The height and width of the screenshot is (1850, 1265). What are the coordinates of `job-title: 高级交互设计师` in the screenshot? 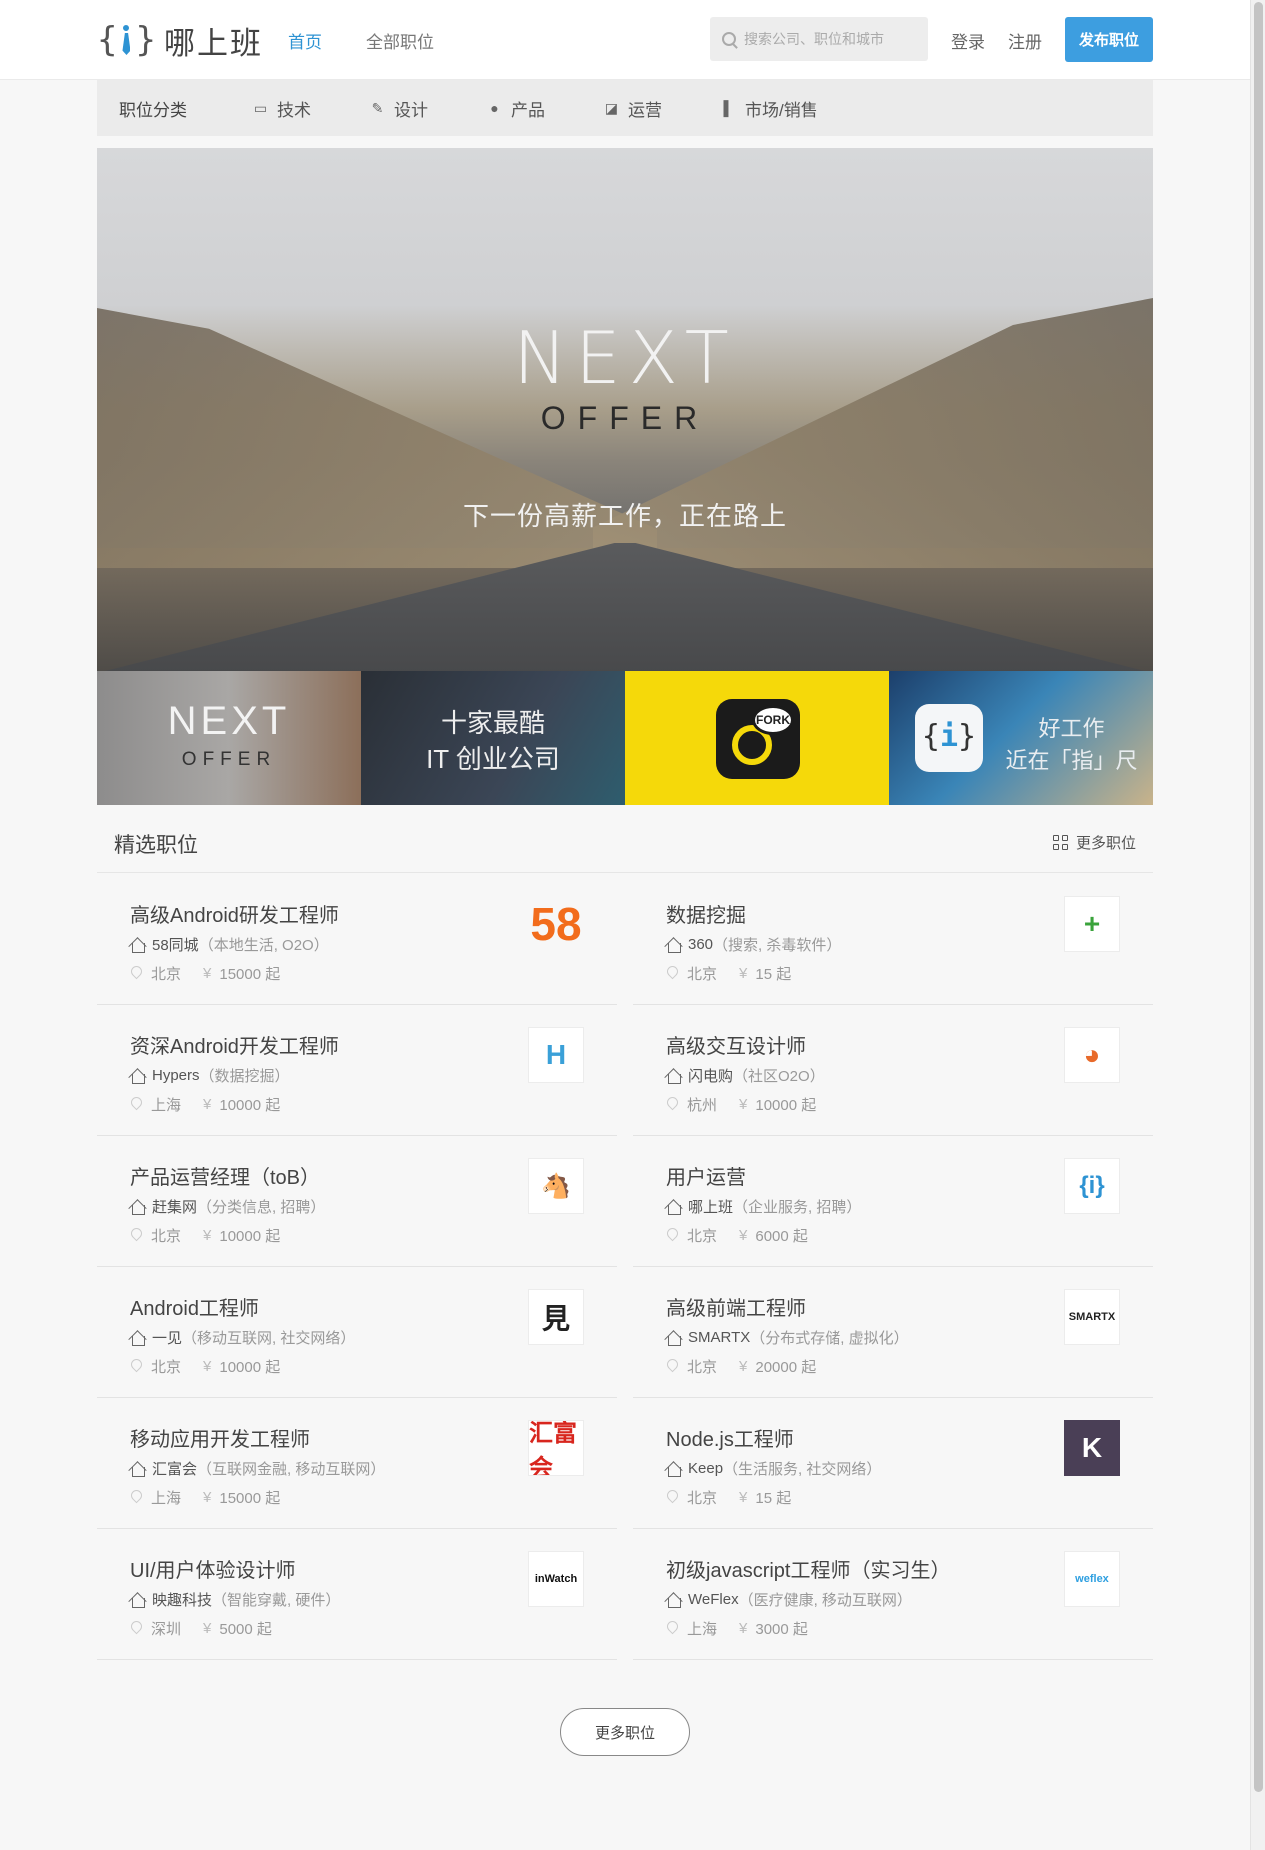 It's located at (736, 1044).